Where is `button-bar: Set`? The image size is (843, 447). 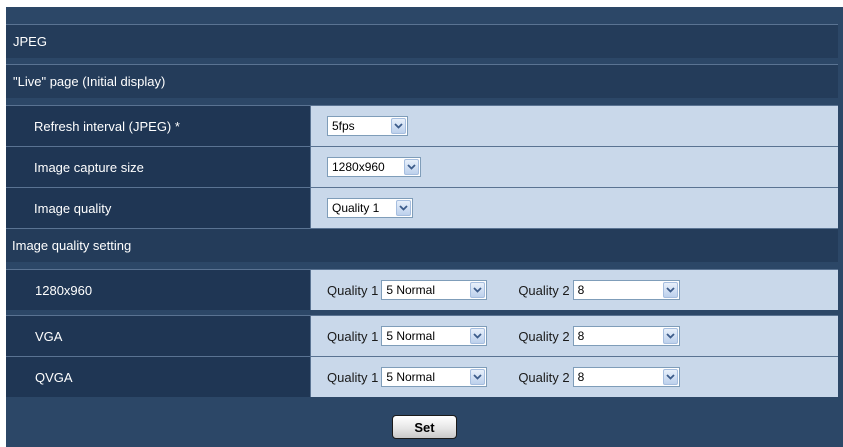
button-bar: Set is located at coordinates (421, 431).